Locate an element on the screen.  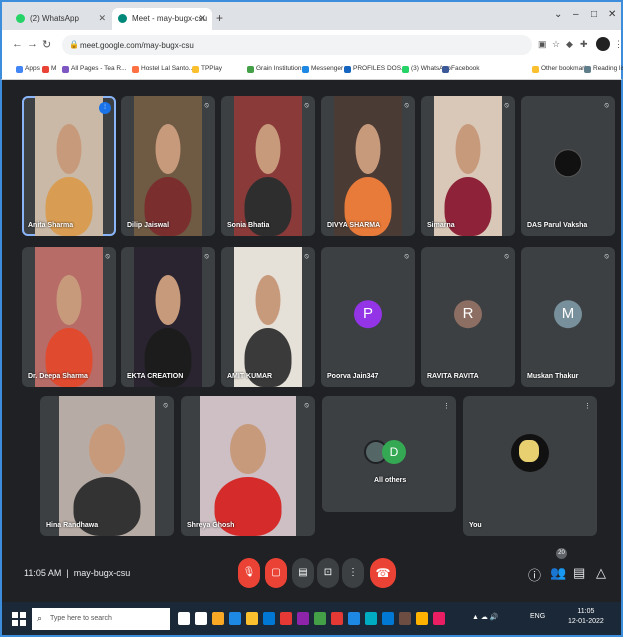
video-feed is located at coordinates (268, 317).